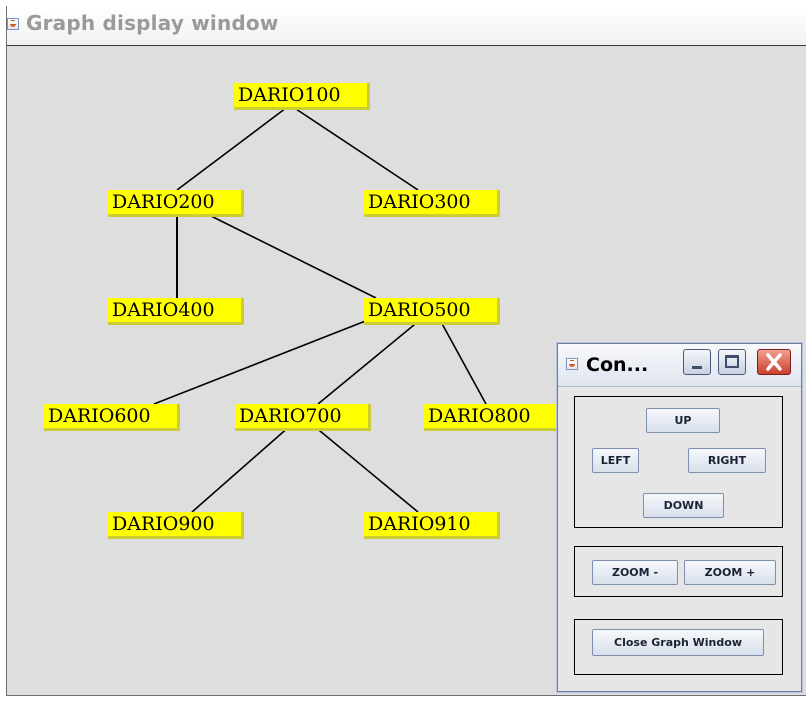  I want to click on maximize-button, so click(732, 362).